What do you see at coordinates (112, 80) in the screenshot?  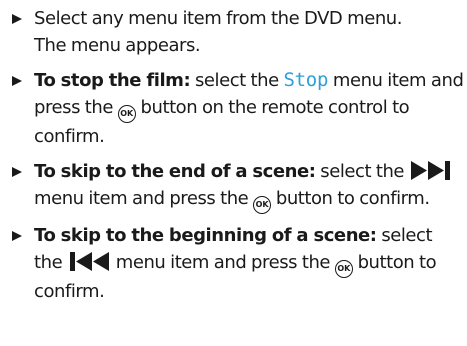 I see `step-heading: To stop the film:` at bounding box center [112, 80].